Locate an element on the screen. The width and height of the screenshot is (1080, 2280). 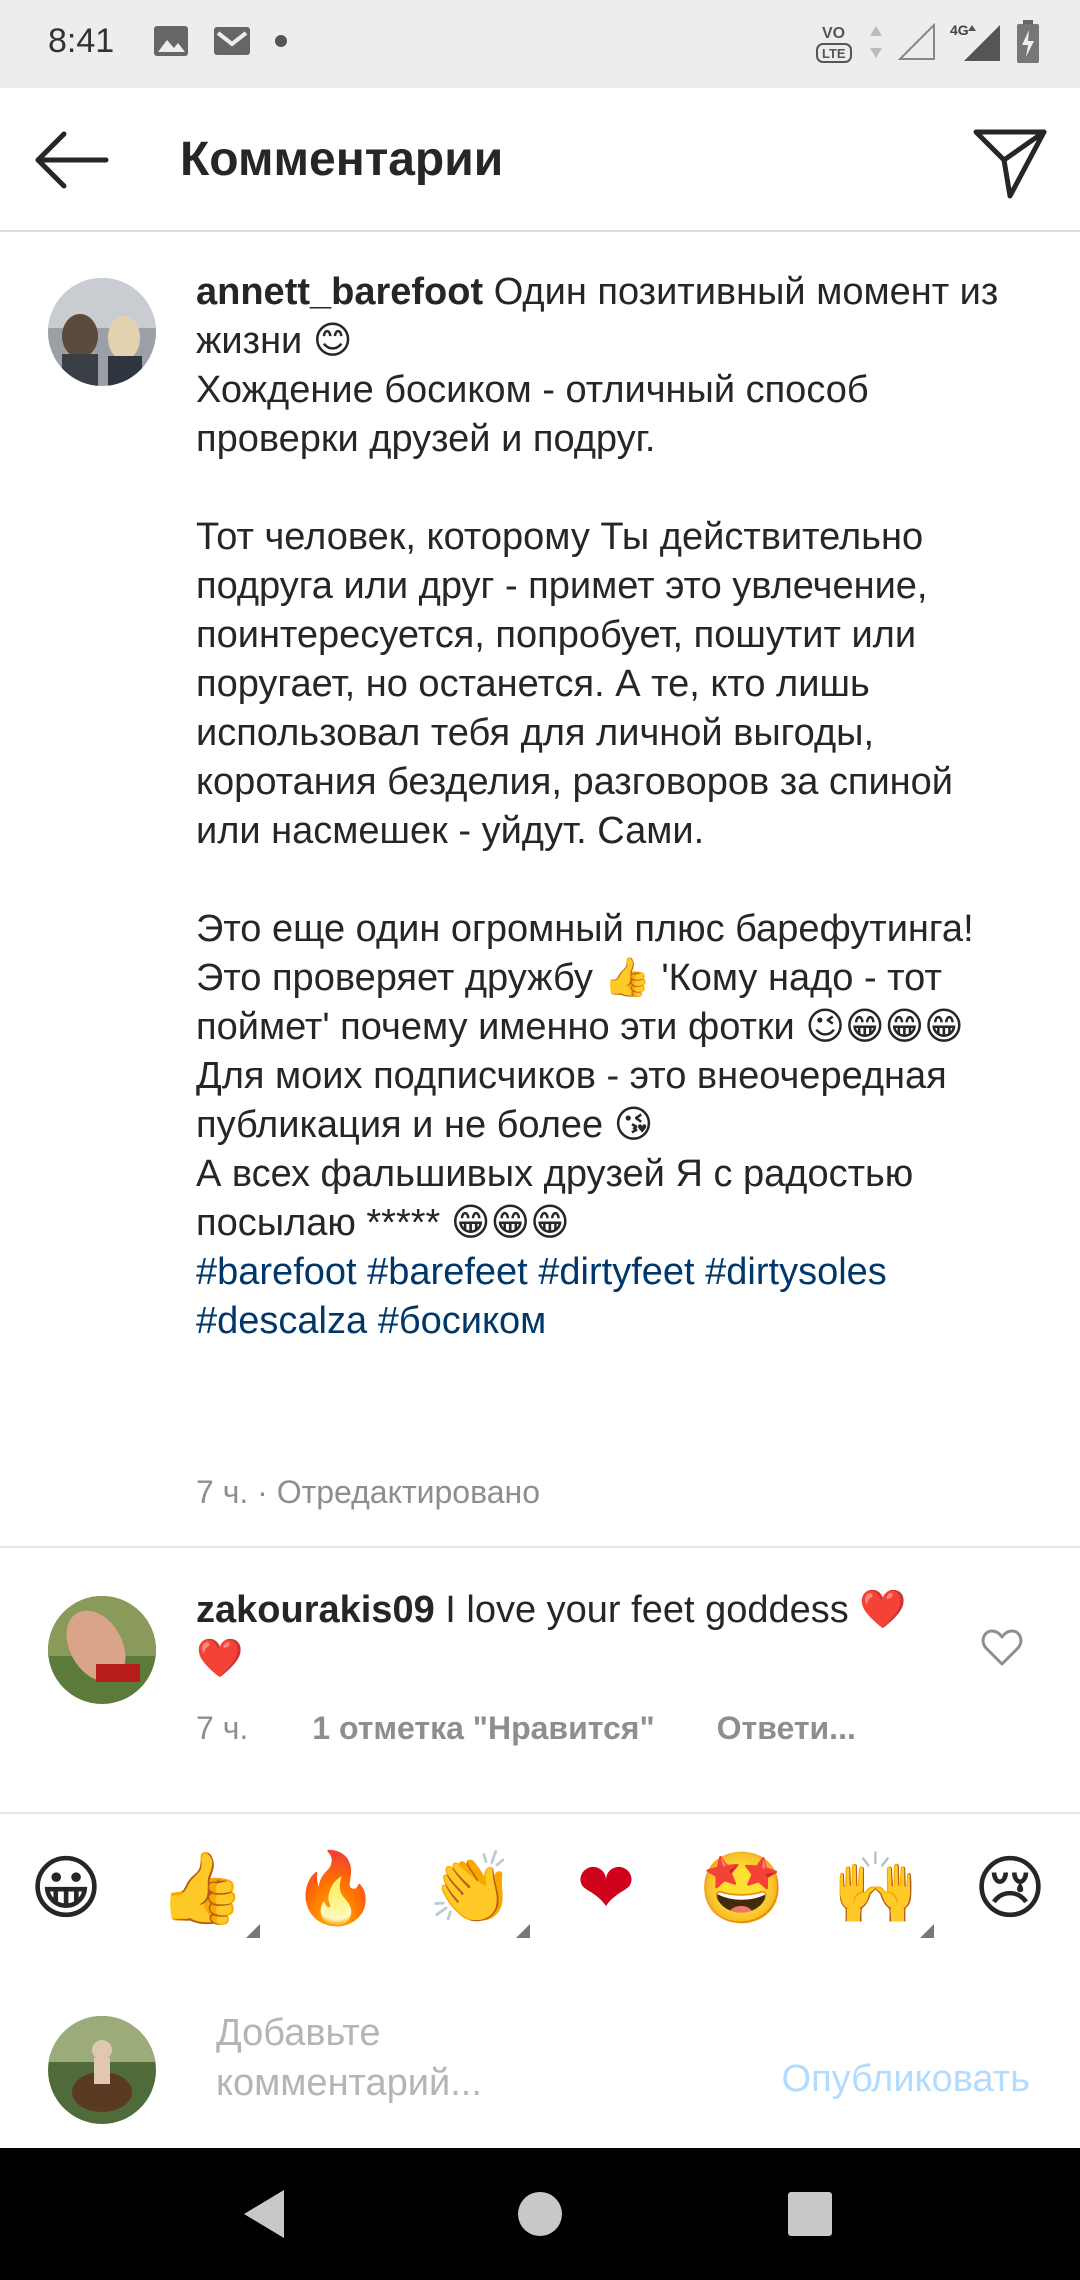
grinning-face-emoji: 😀 is located at coordinates (66, 1888).